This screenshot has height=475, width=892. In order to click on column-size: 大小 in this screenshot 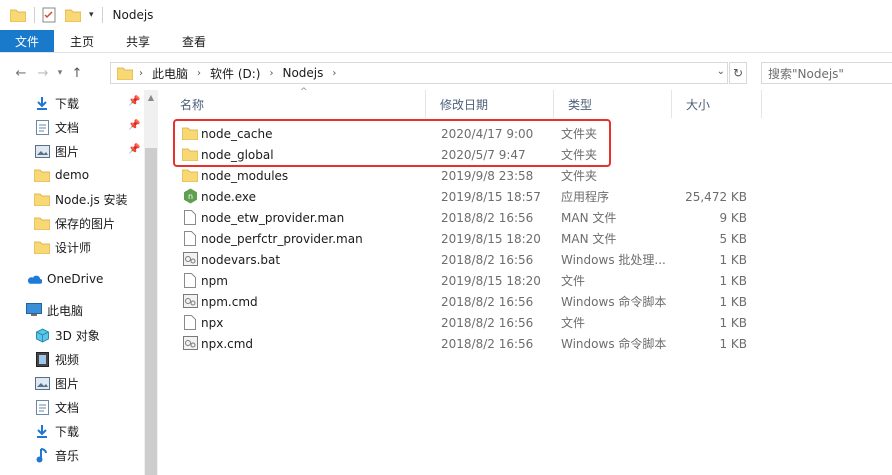, I will do `click(717, 104)`.